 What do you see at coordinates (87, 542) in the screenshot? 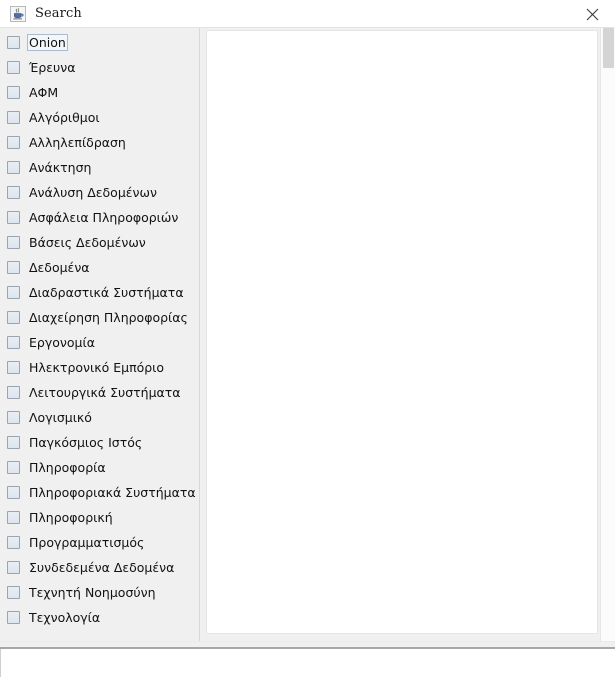
I see `list-item-label: Προγραμματισμός` at bounding box center [87, 542].